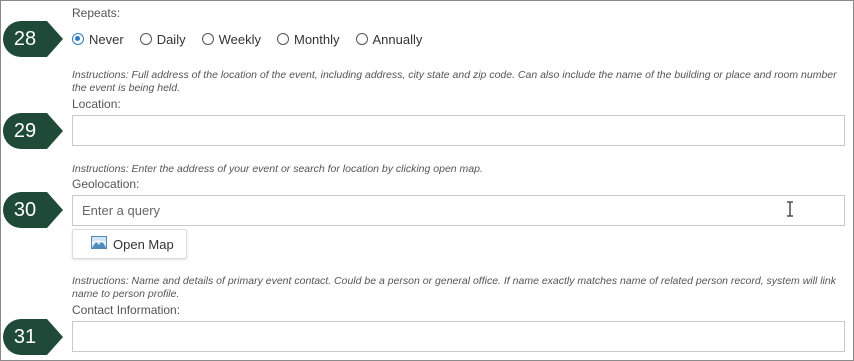 This screenshot has width=854, height=361. I want to click on step-badge-29: 29, so click(33, 131).